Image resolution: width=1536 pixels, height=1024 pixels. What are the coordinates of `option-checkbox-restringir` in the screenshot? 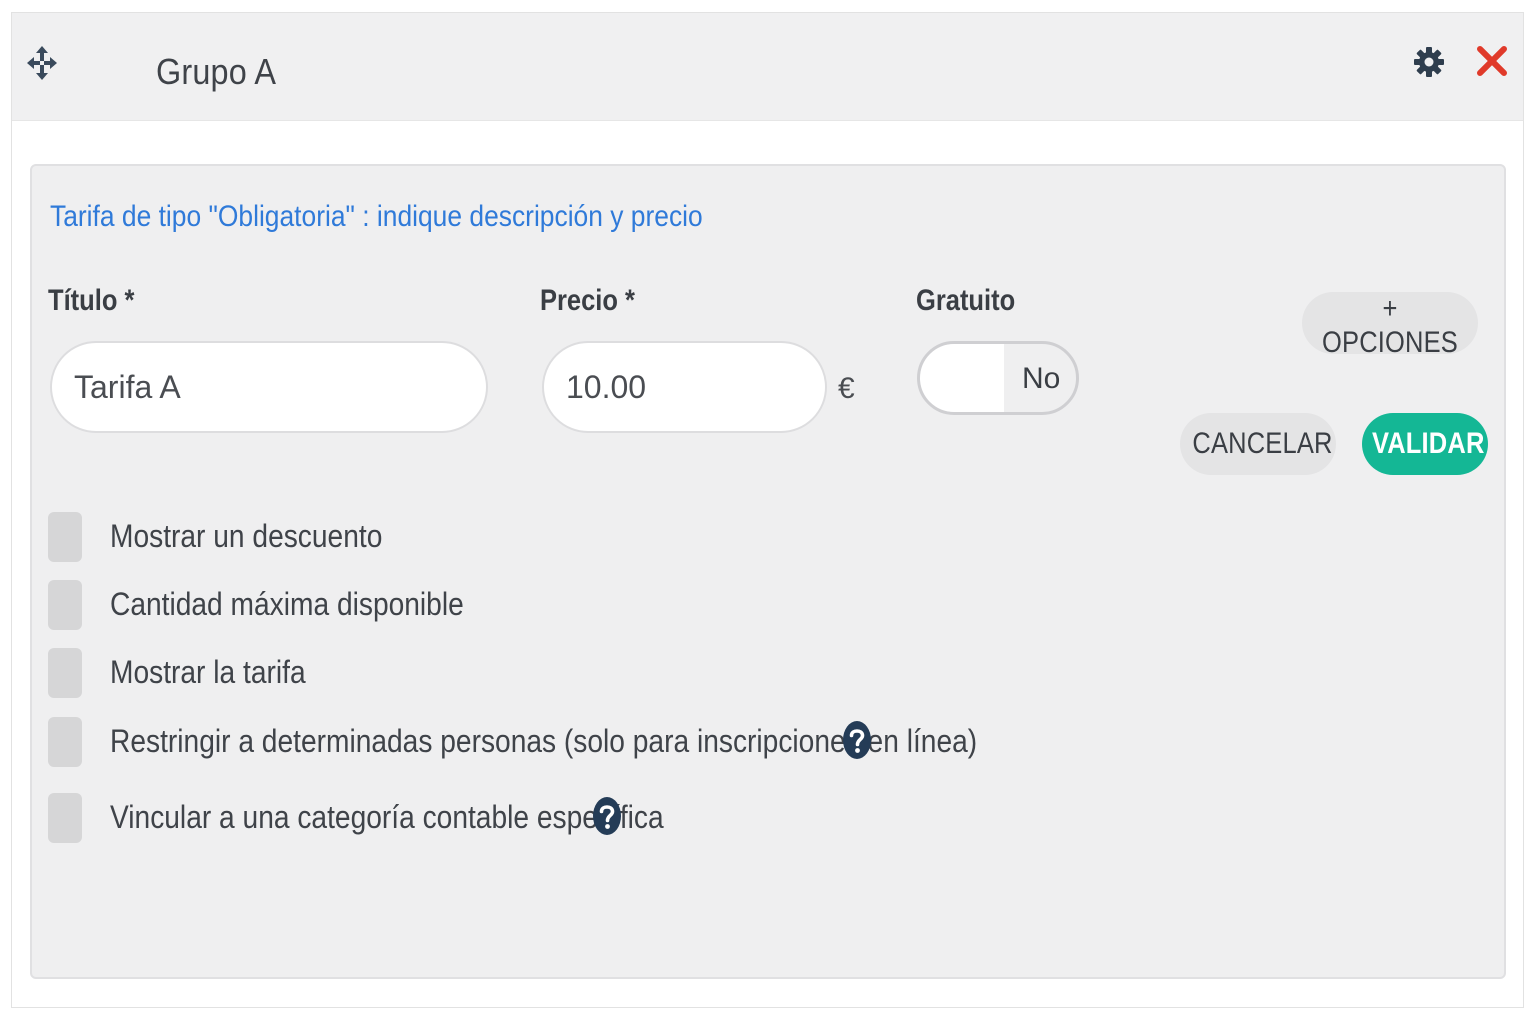 It's located at (65, 742).